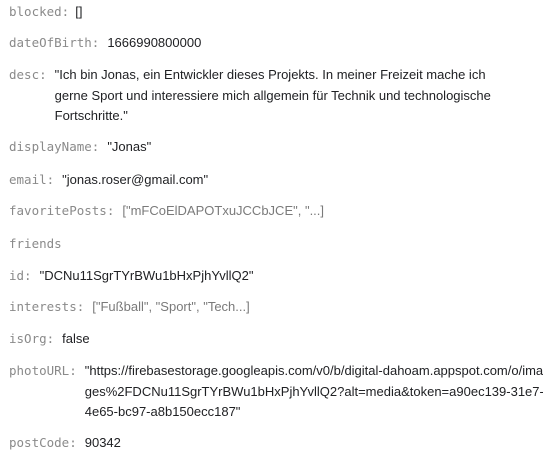 This screenshot has width=543, height=454. Describe the element at coordinates (43, 370) in the screenshot. I see `field-key-photourl: photoURL:` at that location.